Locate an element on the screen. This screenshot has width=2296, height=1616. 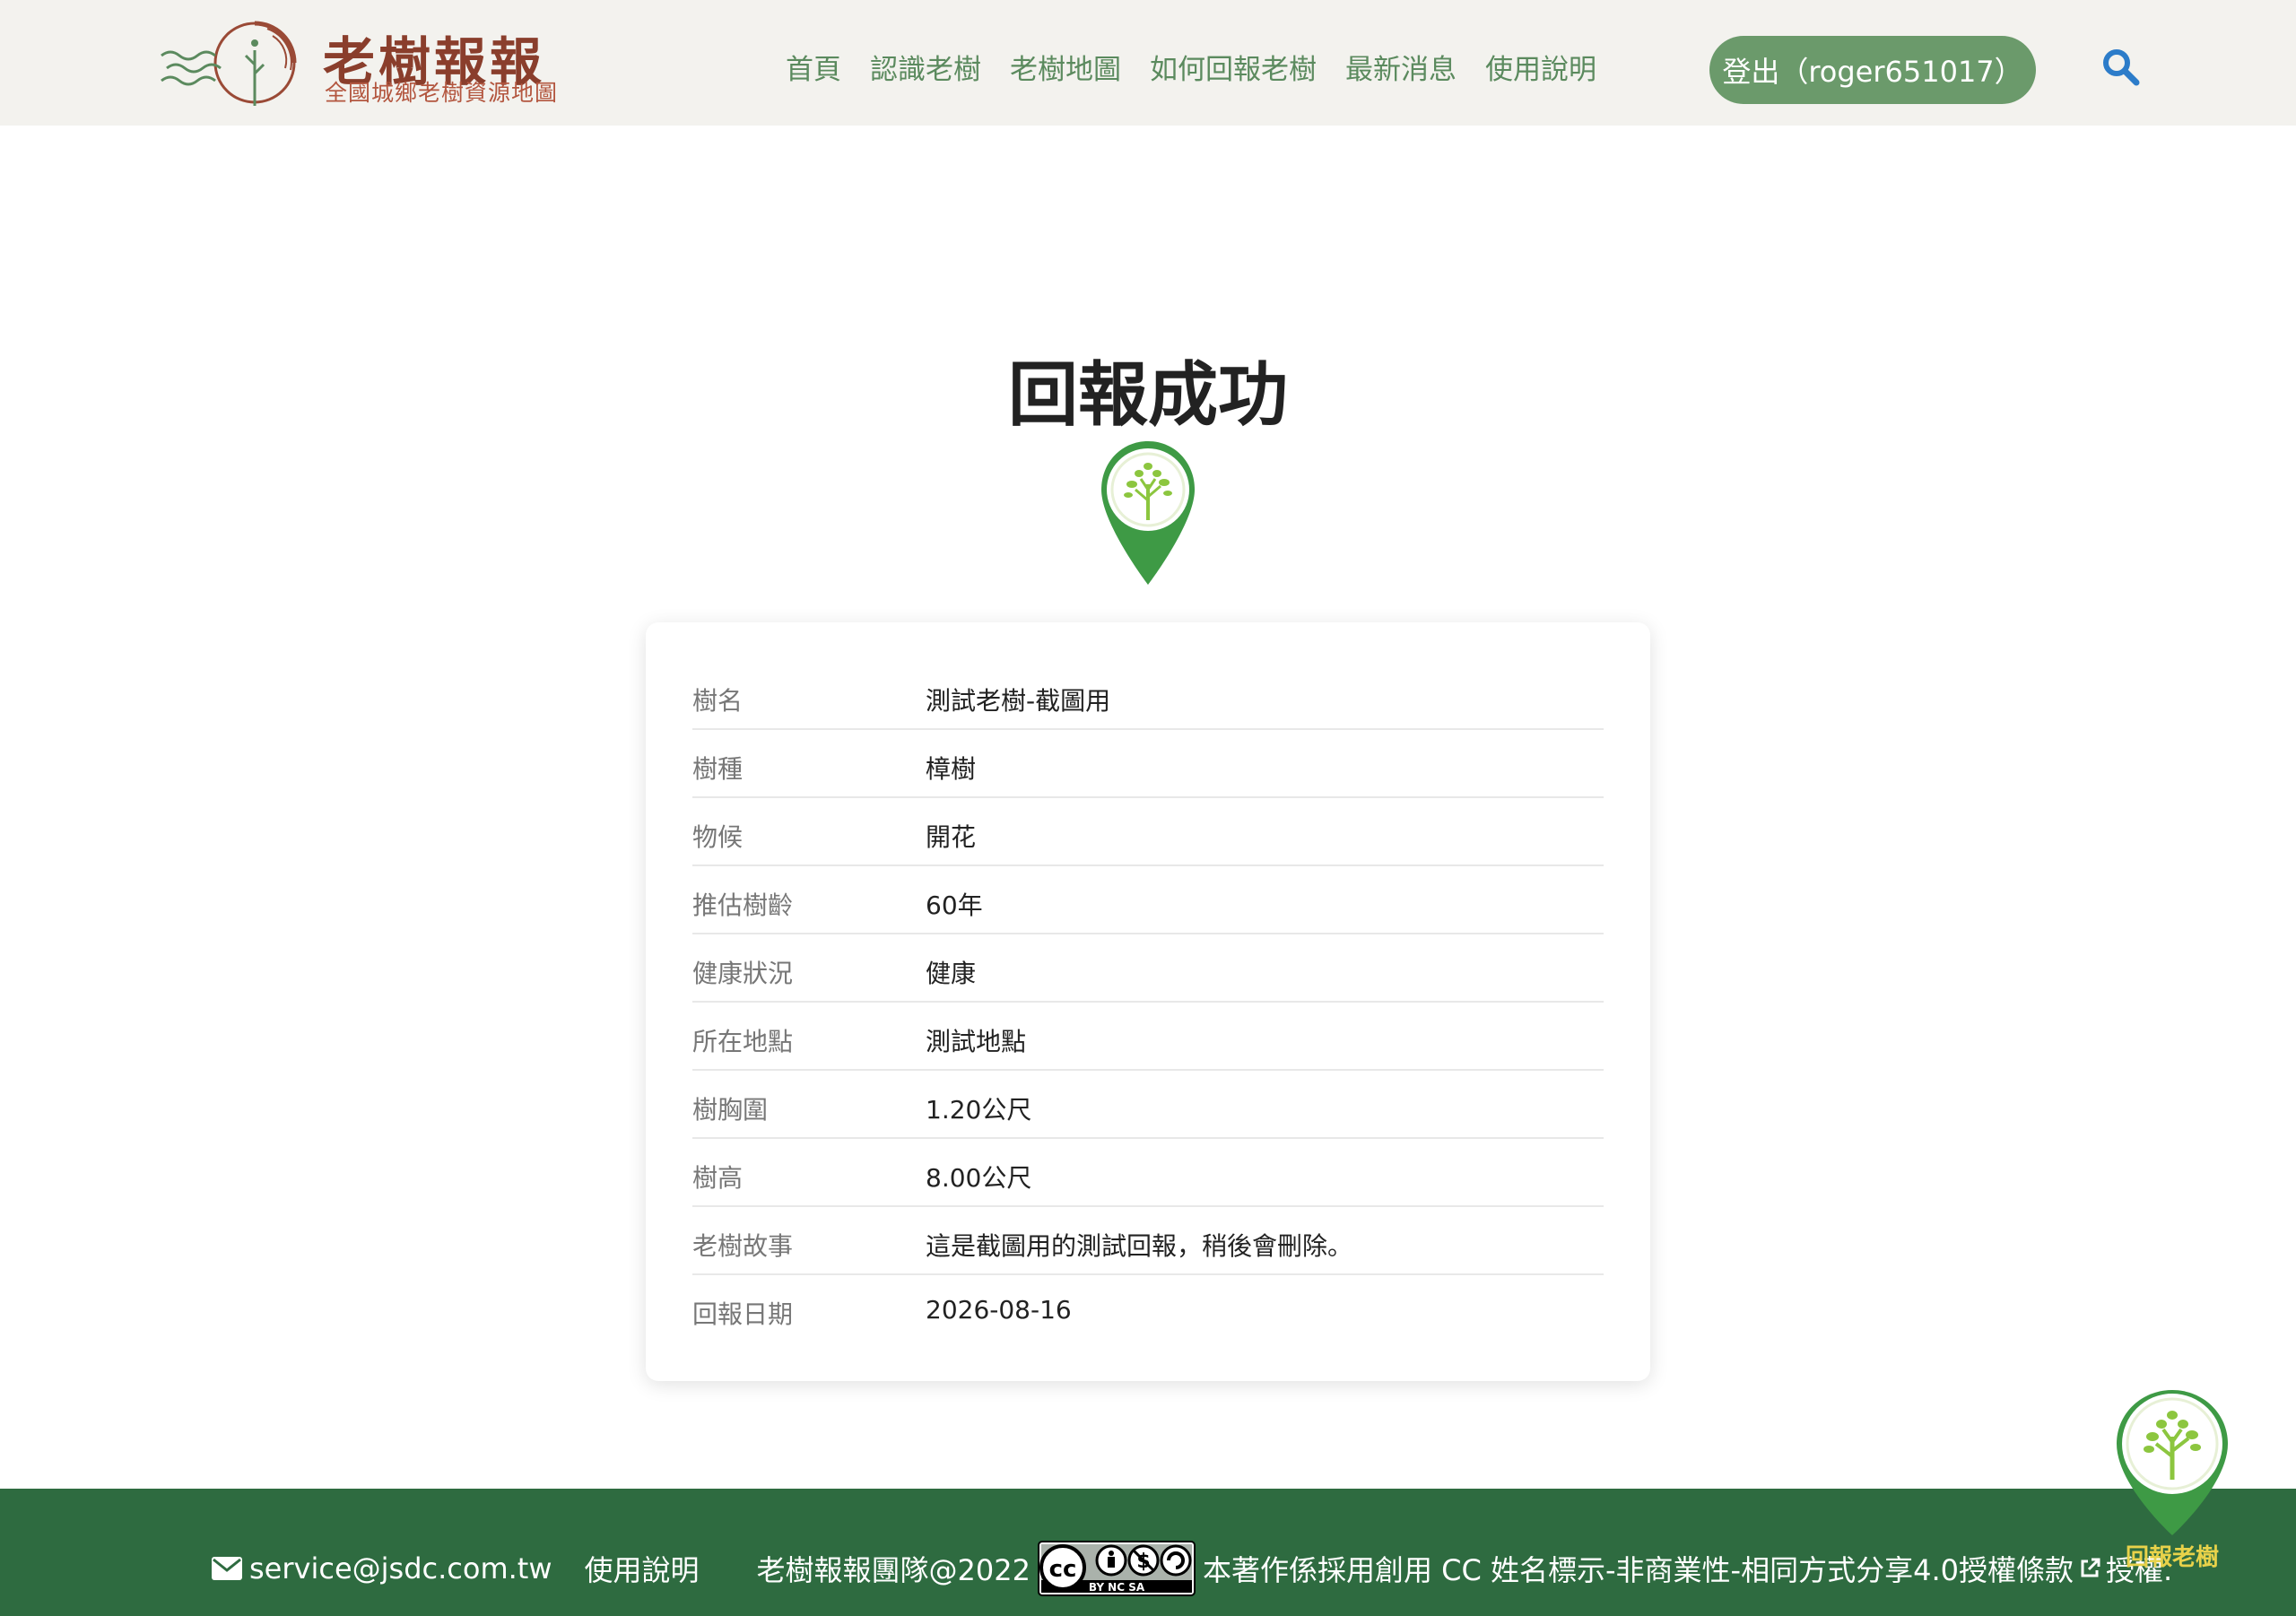
detail-label: 樹胸圍 is located at coordinates (730, 1110).